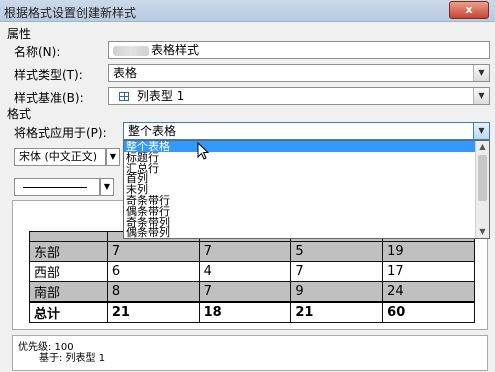 Image resolution: width=495 pixels, height=372 pixels. Describe the element at coordinates (428, 271) in the screenshot. I see `table-cell: 17` at that location.